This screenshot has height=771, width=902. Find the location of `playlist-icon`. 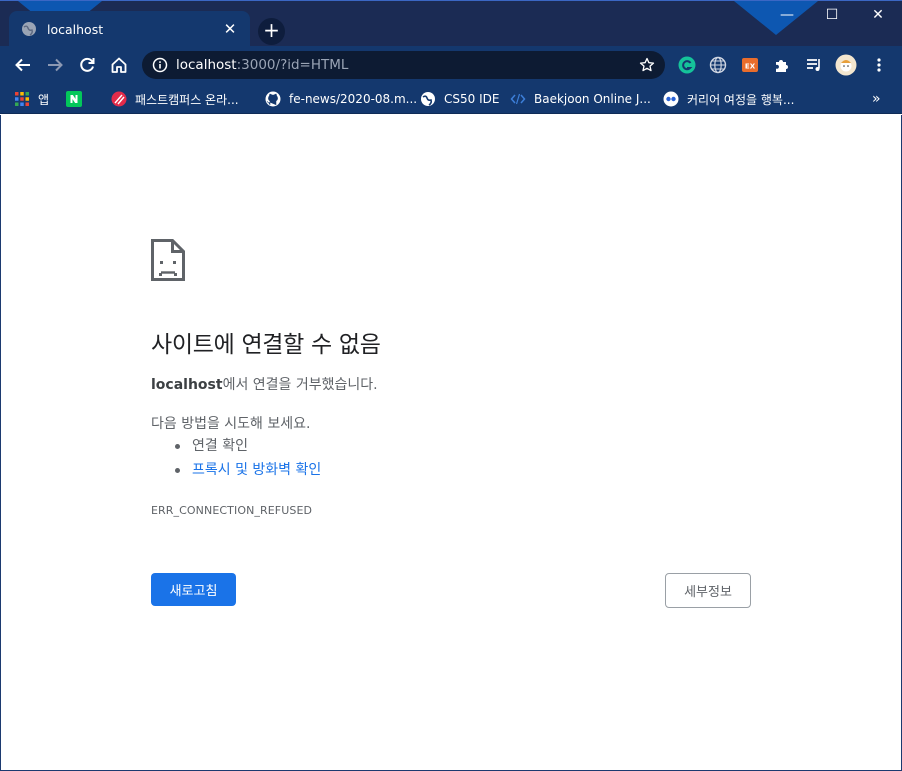

playlist-icon is located at coordinates (814, 65).